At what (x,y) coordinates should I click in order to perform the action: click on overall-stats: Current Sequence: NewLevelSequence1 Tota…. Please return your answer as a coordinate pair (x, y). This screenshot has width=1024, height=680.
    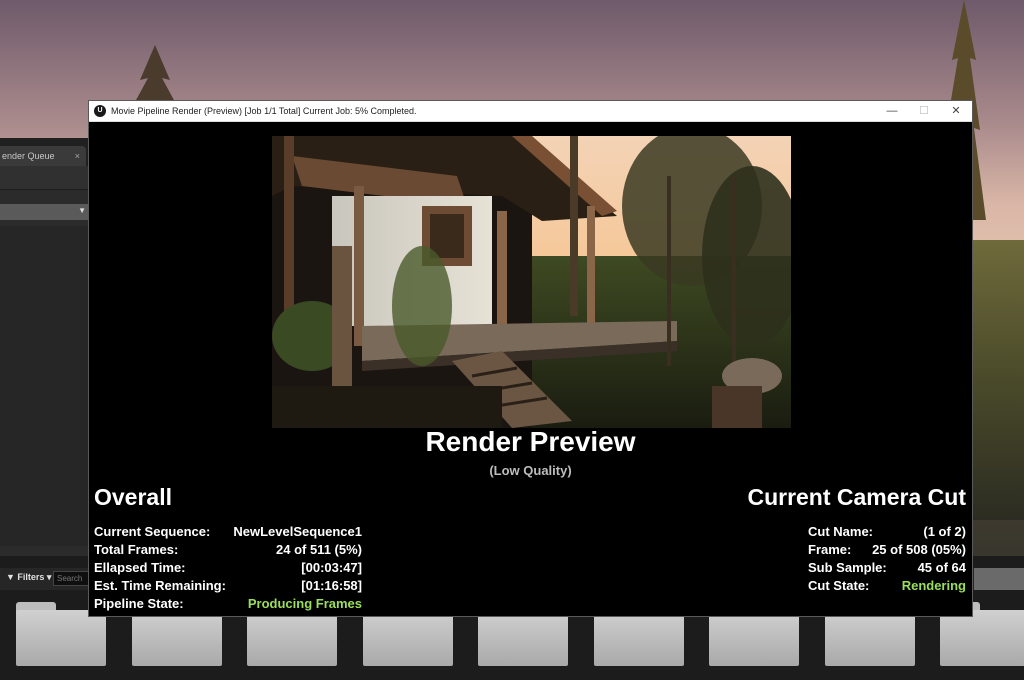
    Looking at the image, I should click on (228, 569).